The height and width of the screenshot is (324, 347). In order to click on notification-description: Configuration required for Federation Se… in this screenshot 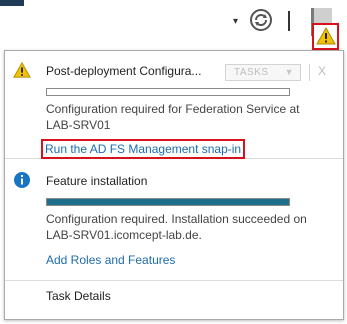, I will do `click(173, 117)`.